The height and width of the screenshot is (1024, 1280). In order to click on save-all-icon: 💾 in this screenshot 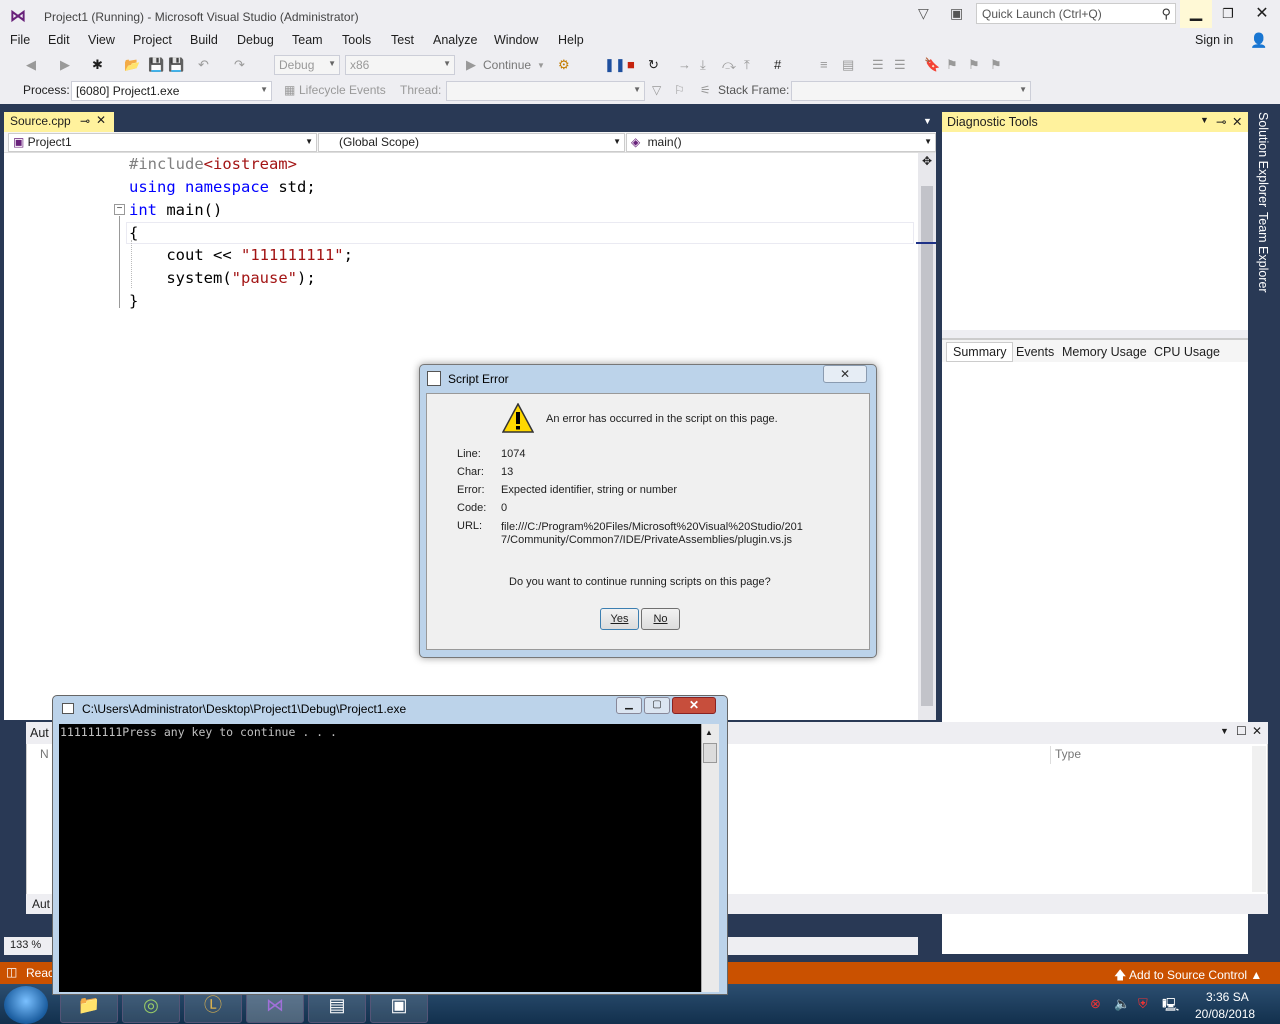, I will do `click(176, 65)`.